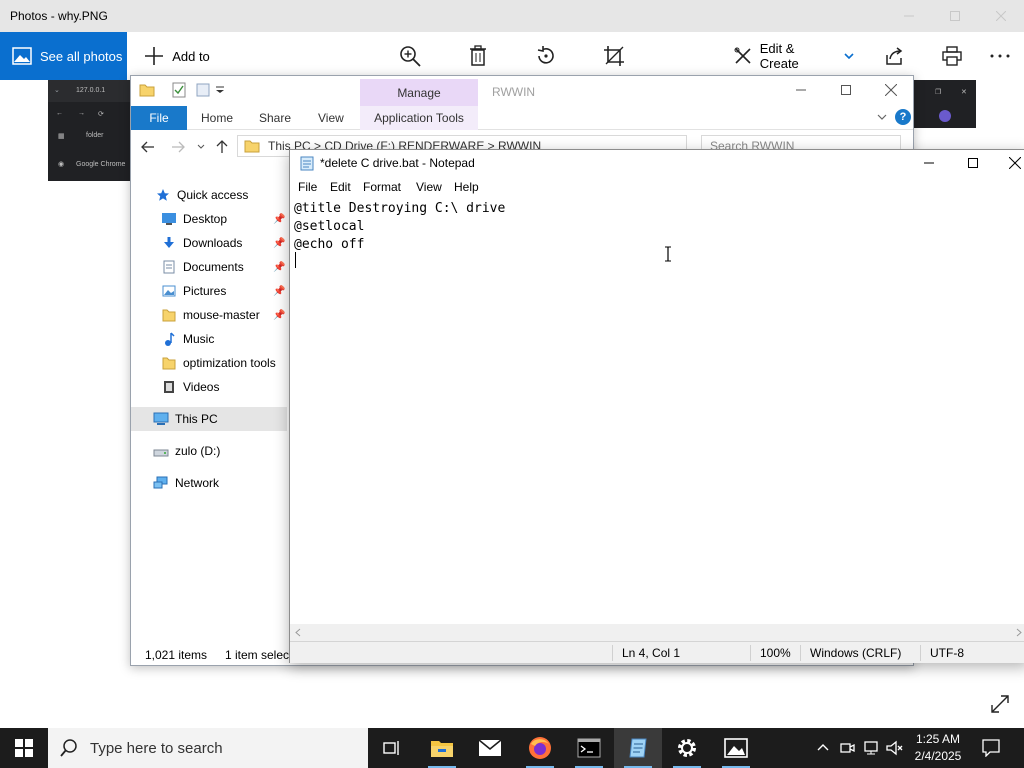 The image size is (1024, 768). I want to click on taskbar-file-explorer, so click(442, 748).